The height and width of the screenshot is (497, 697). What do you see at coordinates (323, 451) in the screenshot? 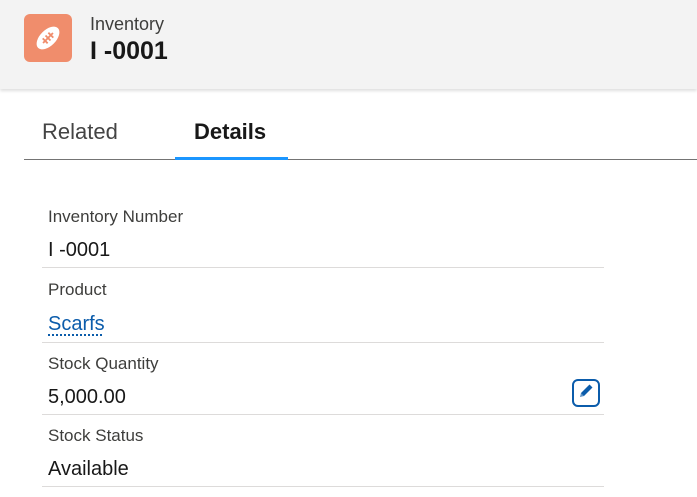
I see `field-stock-status: Stock Status Available` at bounding box center [323, 451].